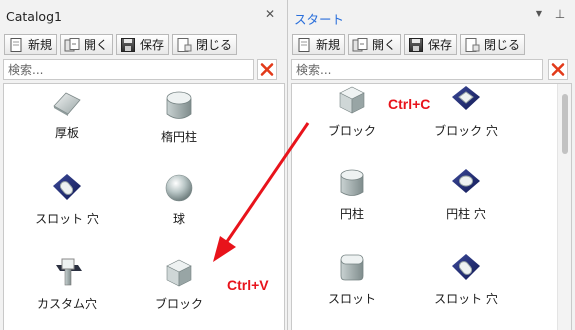 The height and width of the screenshot is (330, 575). I want to click on vertical-scrollbar, so click(564, 207).